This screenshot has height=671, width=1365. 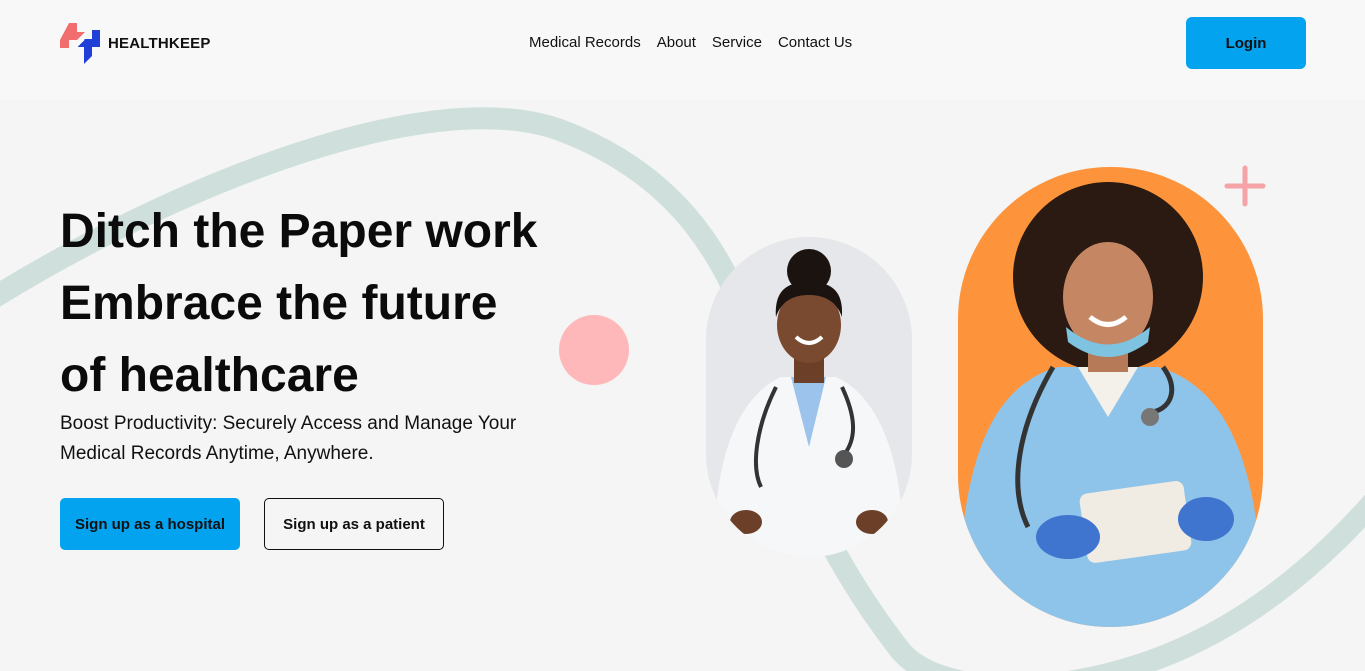 I want to click on signup-hospital-button: Sign up as a hospital, so click(x=150, y=524).